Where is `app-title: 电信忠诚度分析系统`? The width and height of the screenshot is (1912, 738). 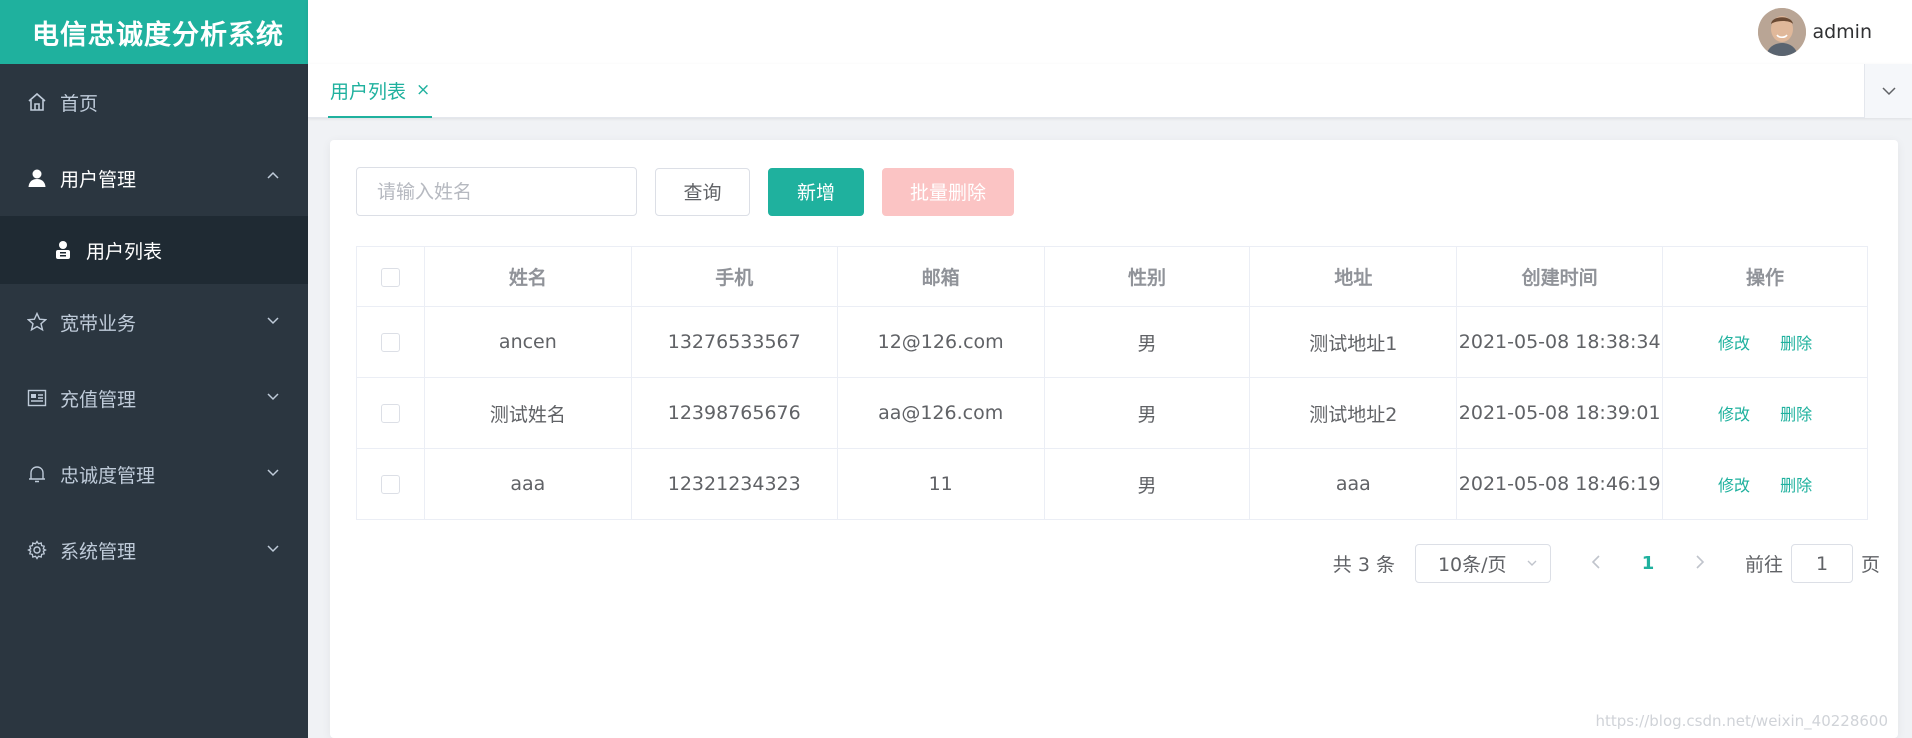
app-title: 电信忠诚度分析系统 is located at coordinates (154, 32).